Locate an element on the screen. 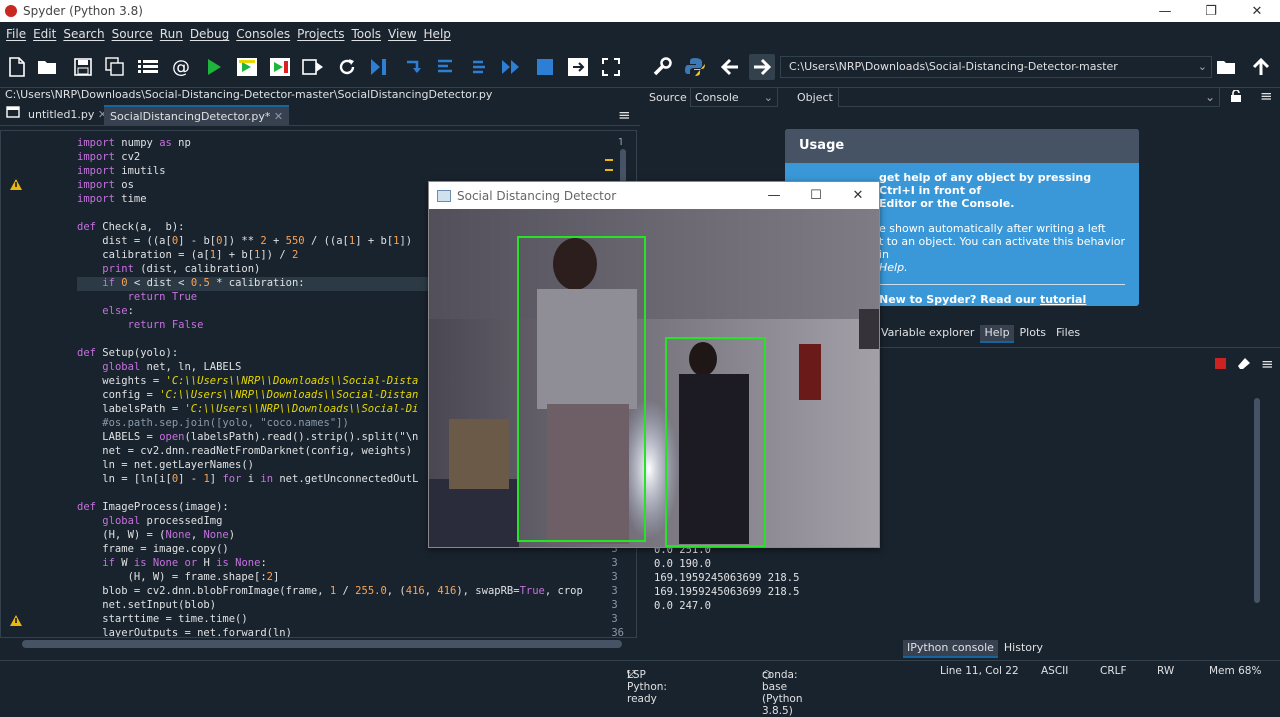 Image resolution: width=1280 pixels, height=717 pixels. editor-options-icon: ≡ is located at coordinates (624, 115).